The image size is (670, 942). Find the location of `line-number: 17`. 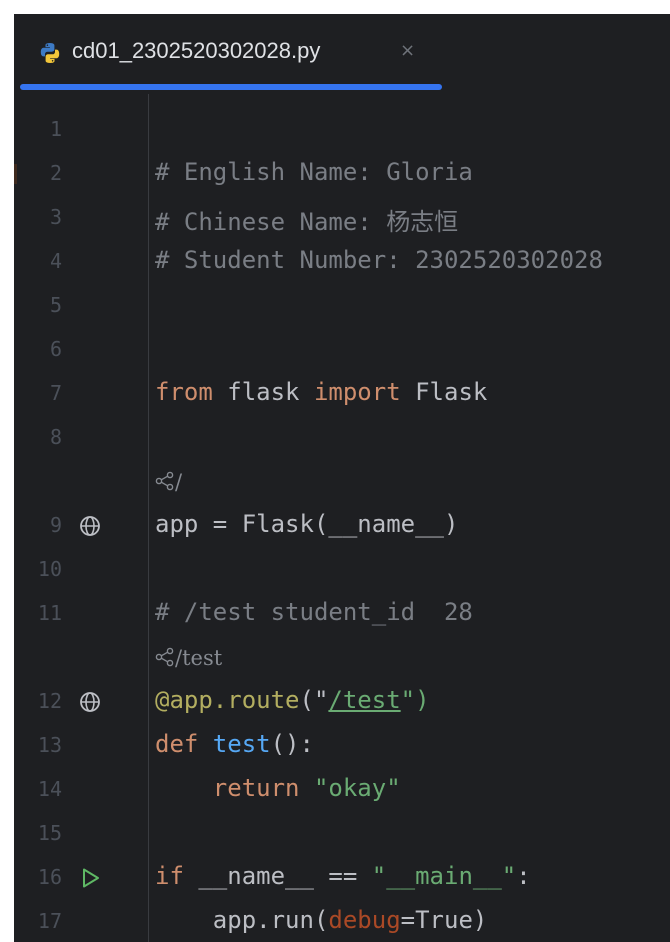

line-number: 17 is located at coordinates (49, 921).